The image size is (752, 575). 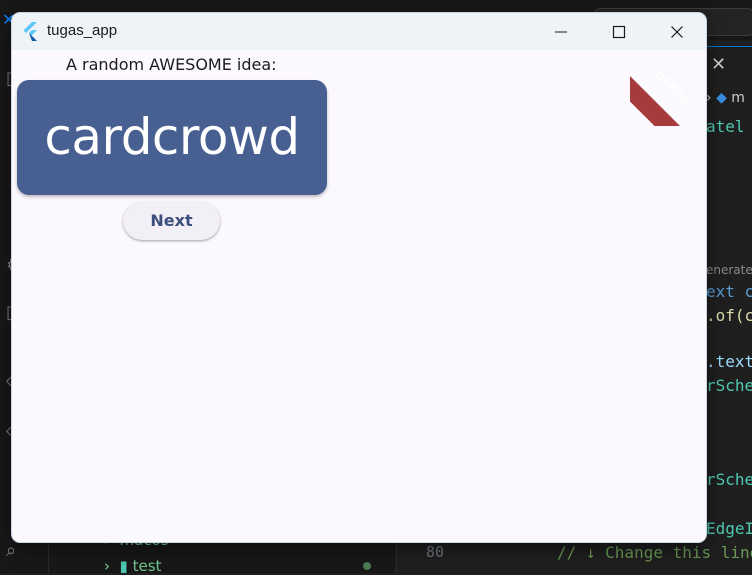 I want to click on code-fragment: enerate, so click(x=729, y=270).